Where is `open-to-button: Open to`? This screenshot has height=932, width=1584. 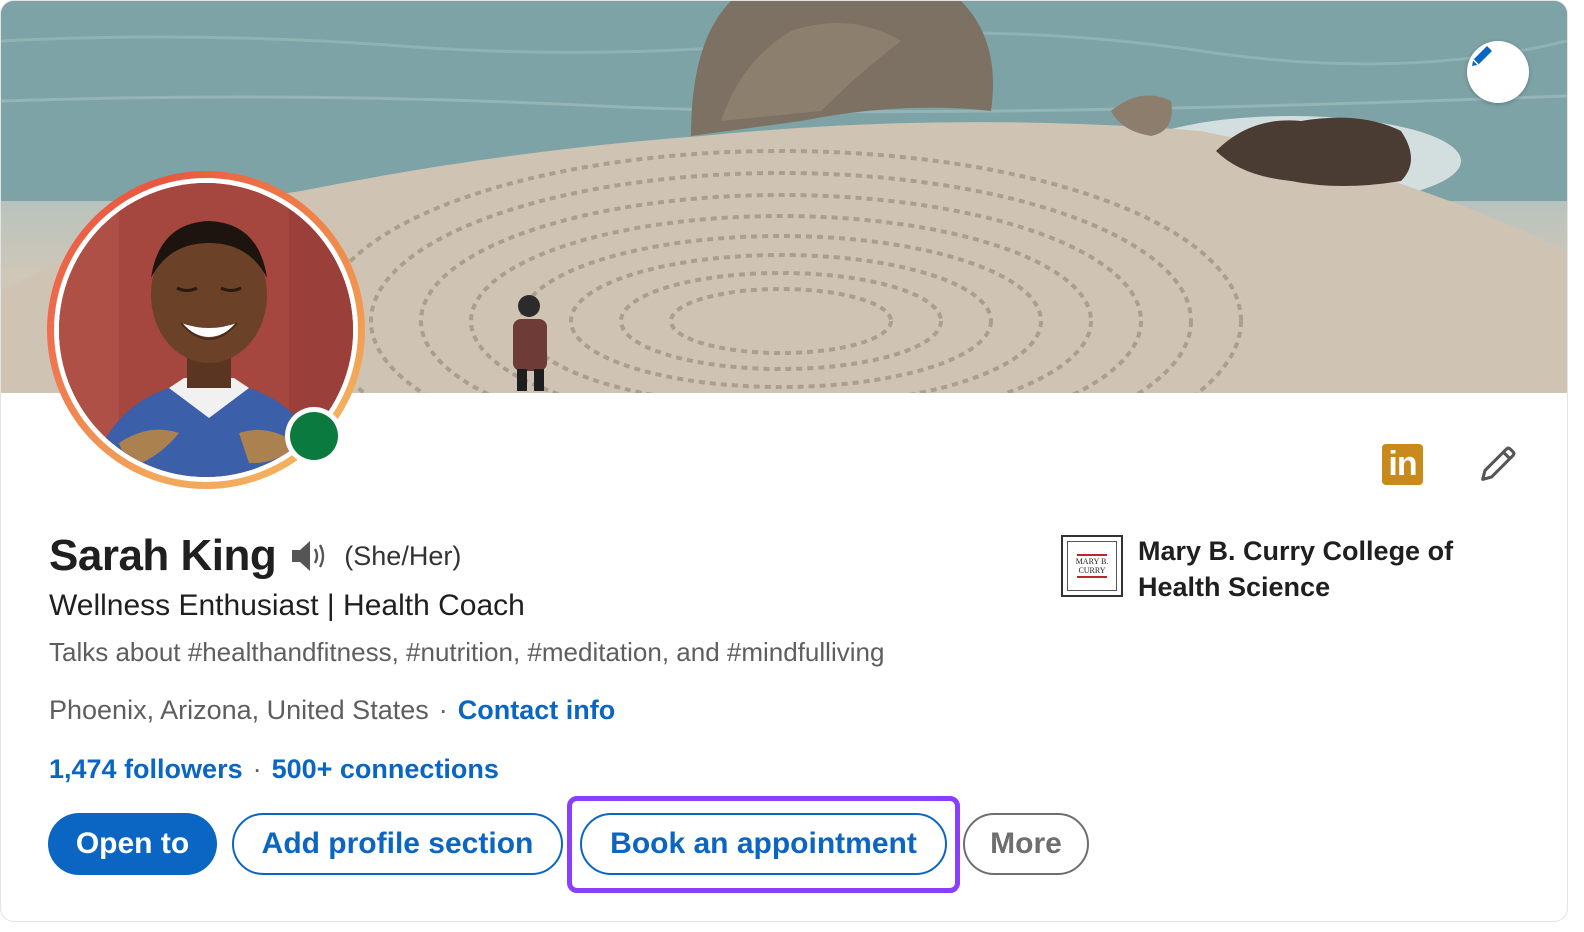 open-to-button: Open to is located at coordinates (132, 844).